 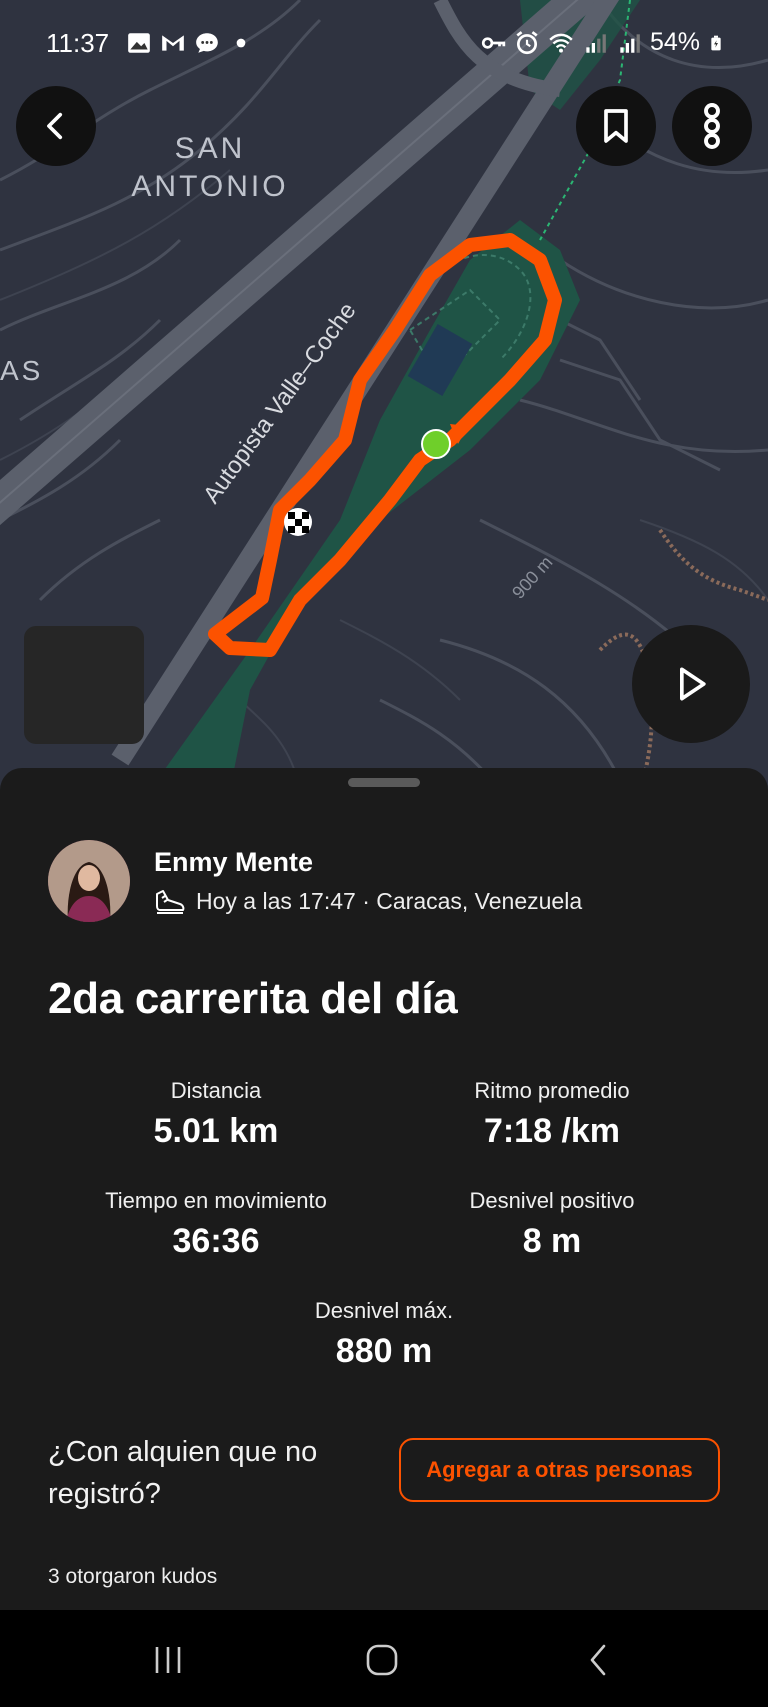 What do you see at coordinates (384, 1351) in the screenshot?
I see `stat-value: 880 m` at bounding box center [384, 1351].